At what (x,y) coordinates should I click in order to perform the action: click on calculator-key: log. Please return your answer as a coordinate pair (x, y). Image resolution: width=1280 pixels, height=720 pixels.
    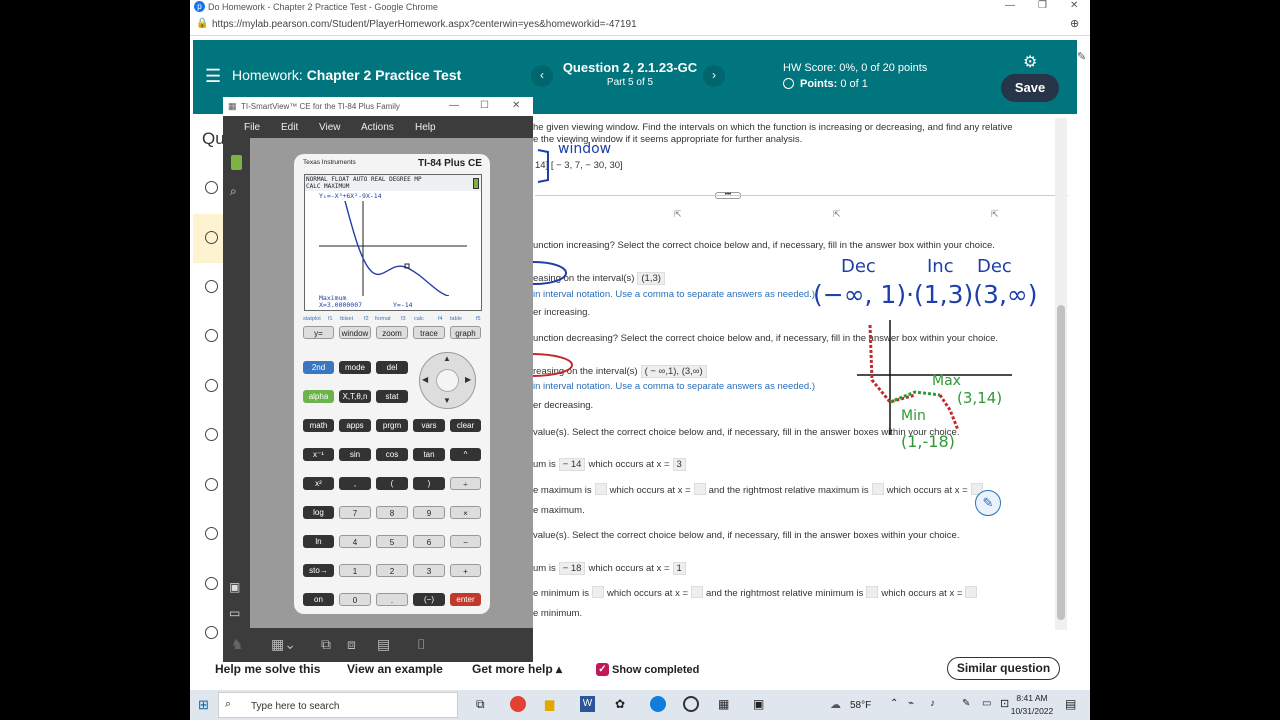
    Looking at the image, I should click on (318, 512).